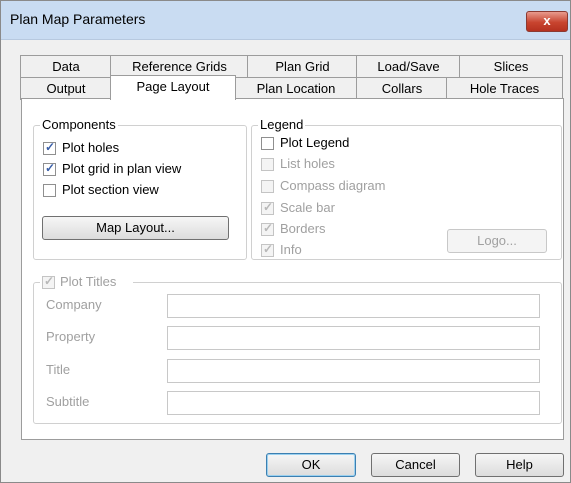 This screenshot has height=483, width=571. What do you see at coordinates (79, 124) in the screenshot?
I see `components-group-title: Components` at bounding box center [79, 124].